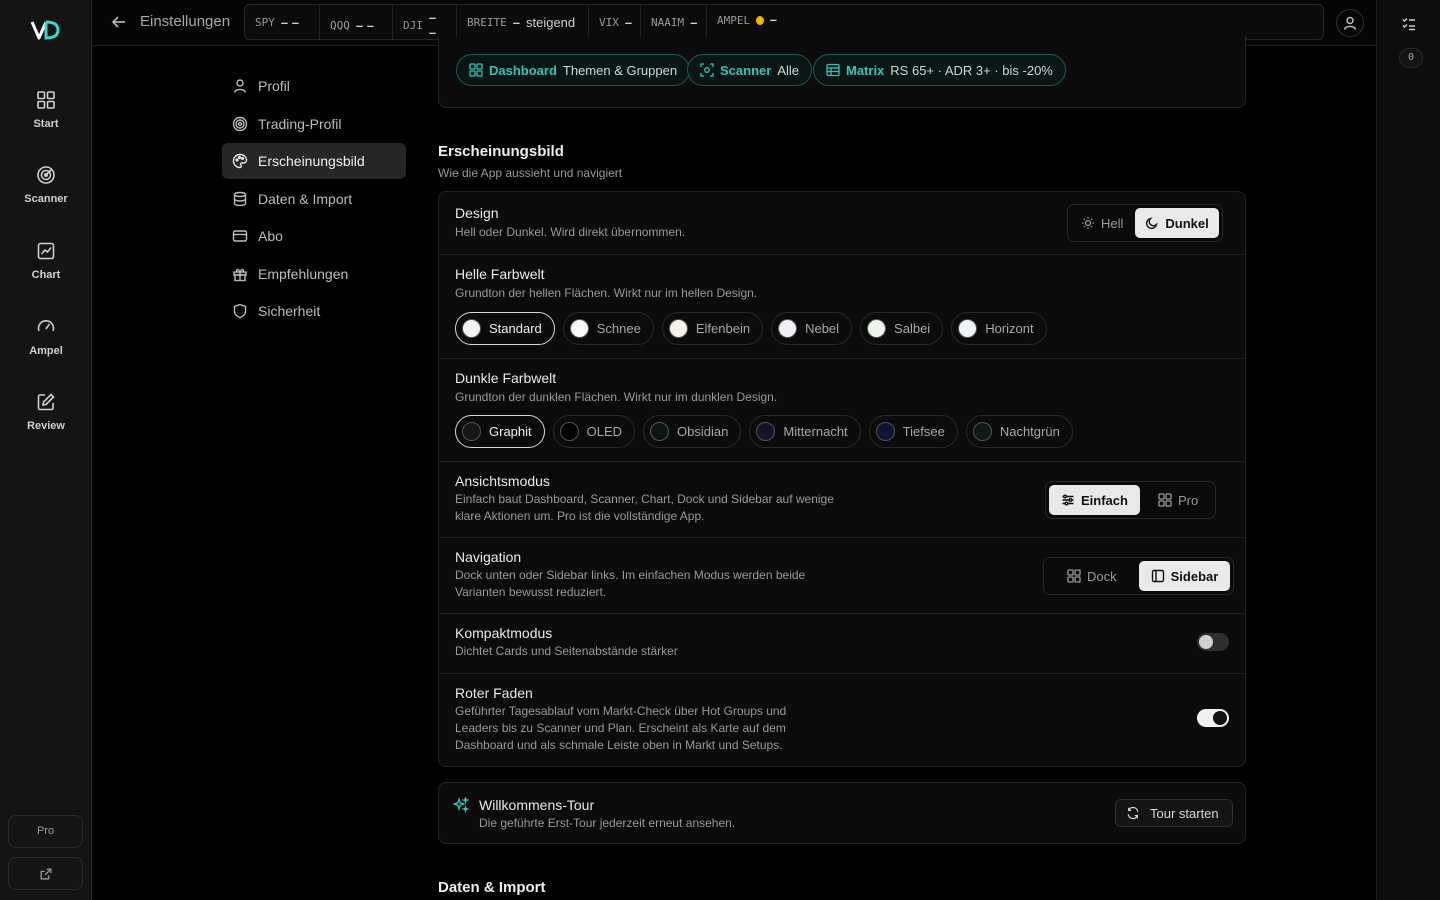  Describe the element at coordinates (240, 311) in the screenshot. I see `shield-icon` at that location.